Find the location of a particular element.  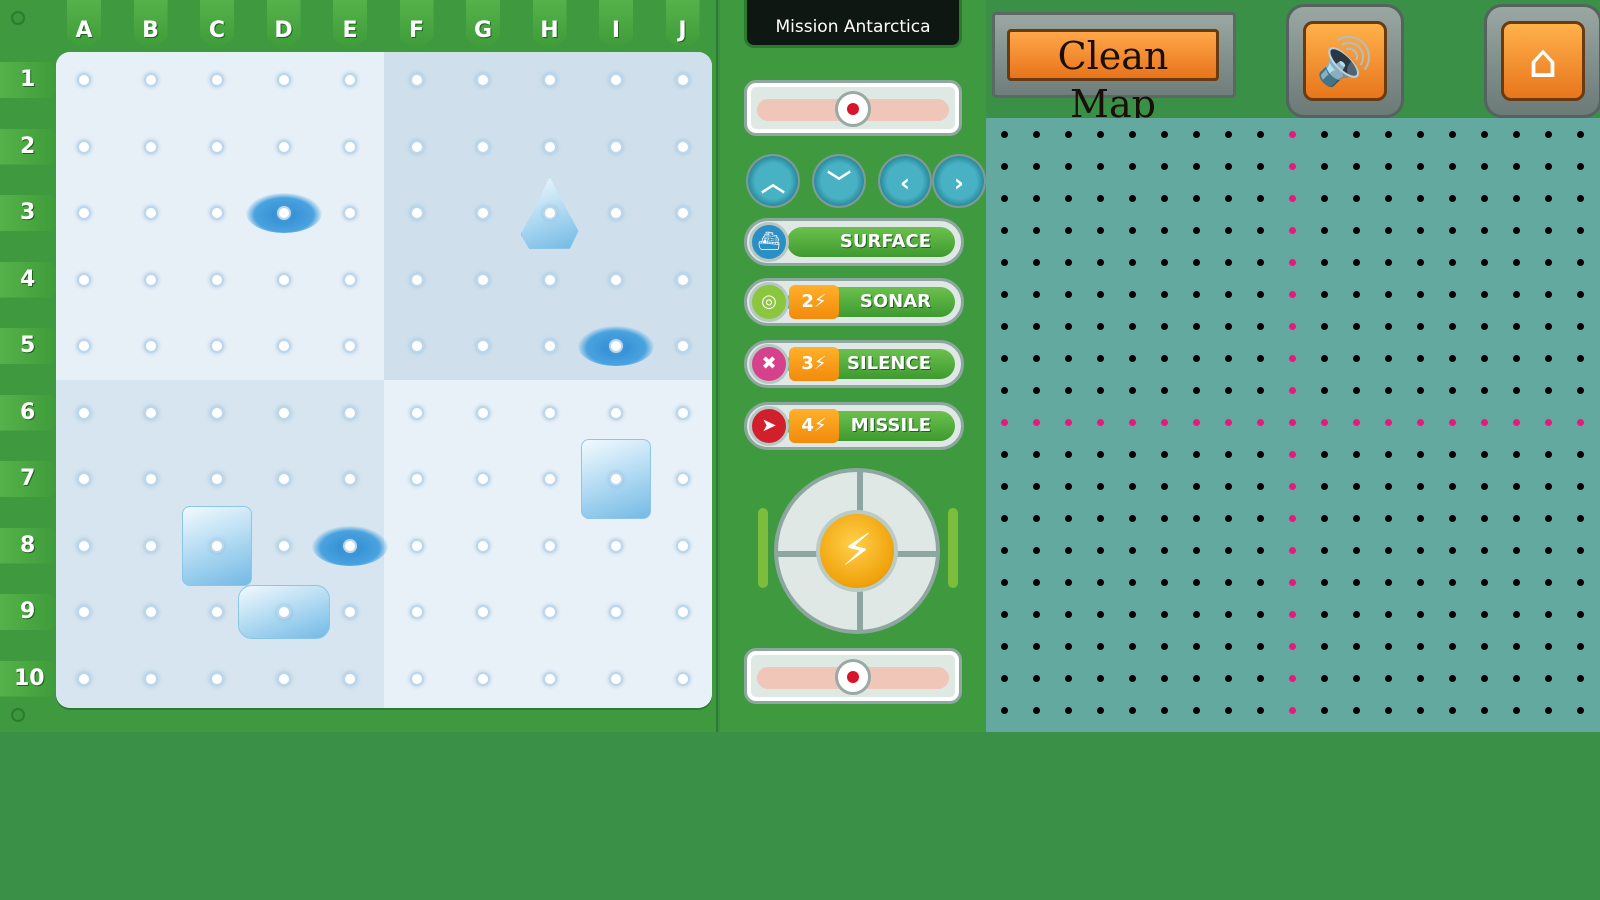

map-cell-d4 is located at coordinates (283, 279).